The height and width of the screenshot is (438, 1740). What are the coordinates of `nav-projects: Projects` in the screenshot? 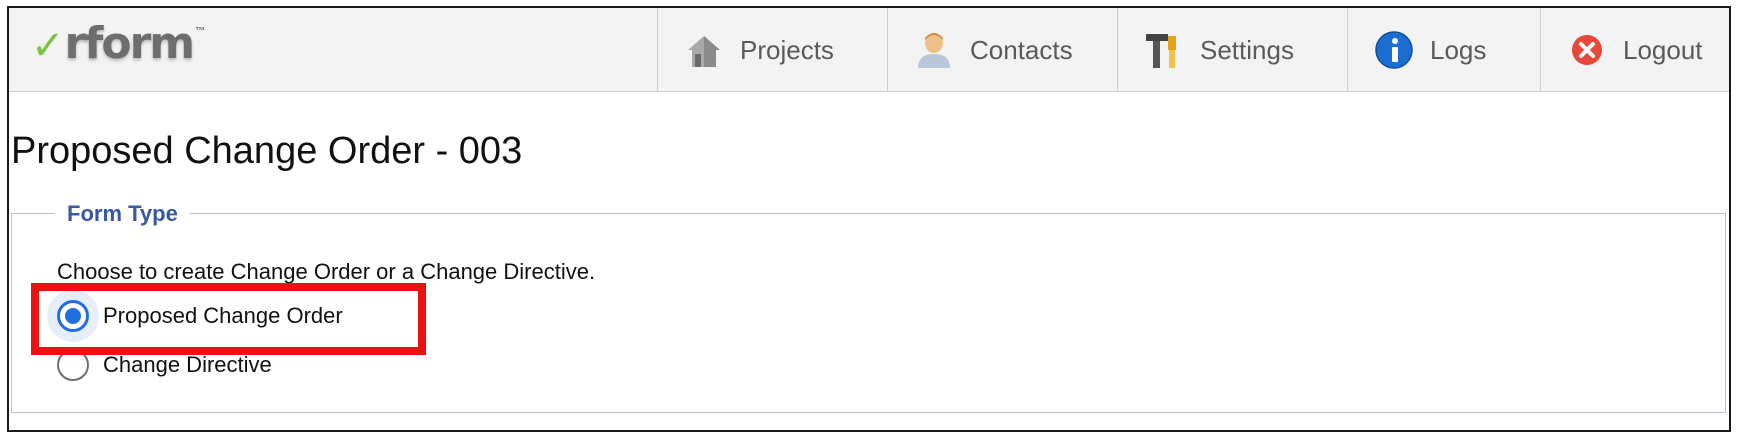 It's located at (772, 50).